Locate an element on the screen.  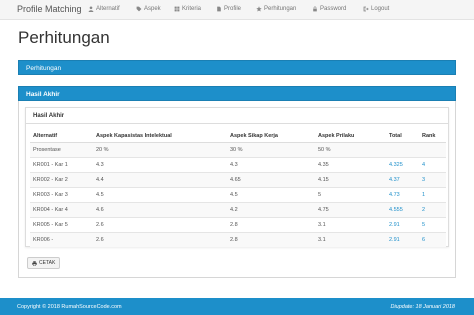
table-cell: KR002 - Kar 2 is located at coordinates (61, 179).